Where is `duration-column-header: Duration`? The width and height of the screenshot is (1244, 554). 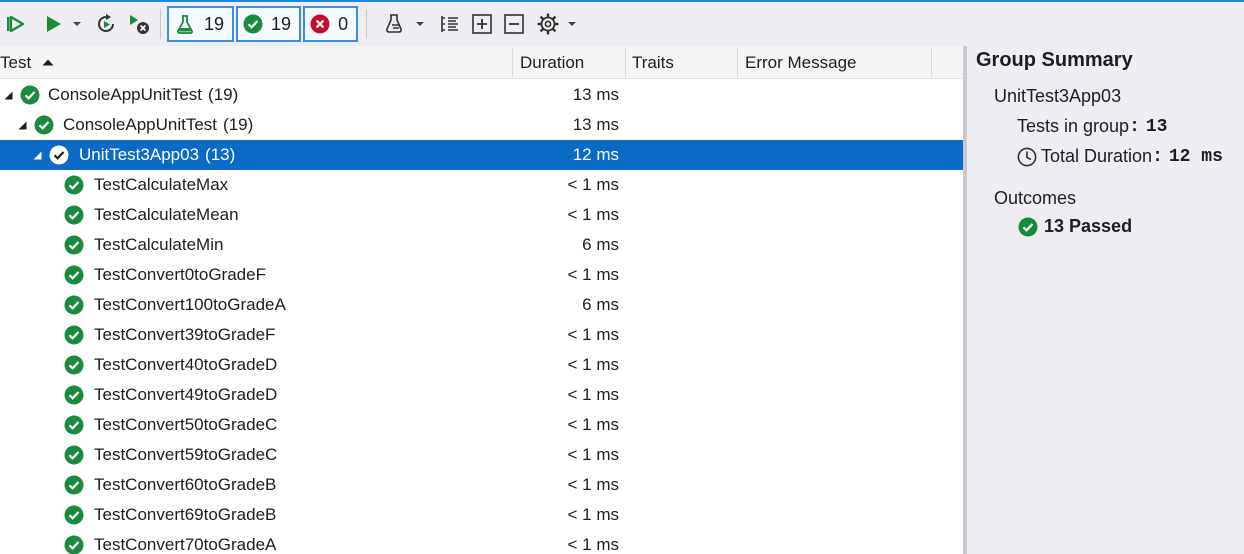
duration-column-header: Duration is located at coordinates (572, 62).